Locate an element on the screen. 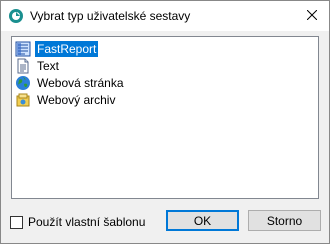 The width and height of the screenshot is (330, 244). list-item-label: Text is located at coordinates (48, 65).